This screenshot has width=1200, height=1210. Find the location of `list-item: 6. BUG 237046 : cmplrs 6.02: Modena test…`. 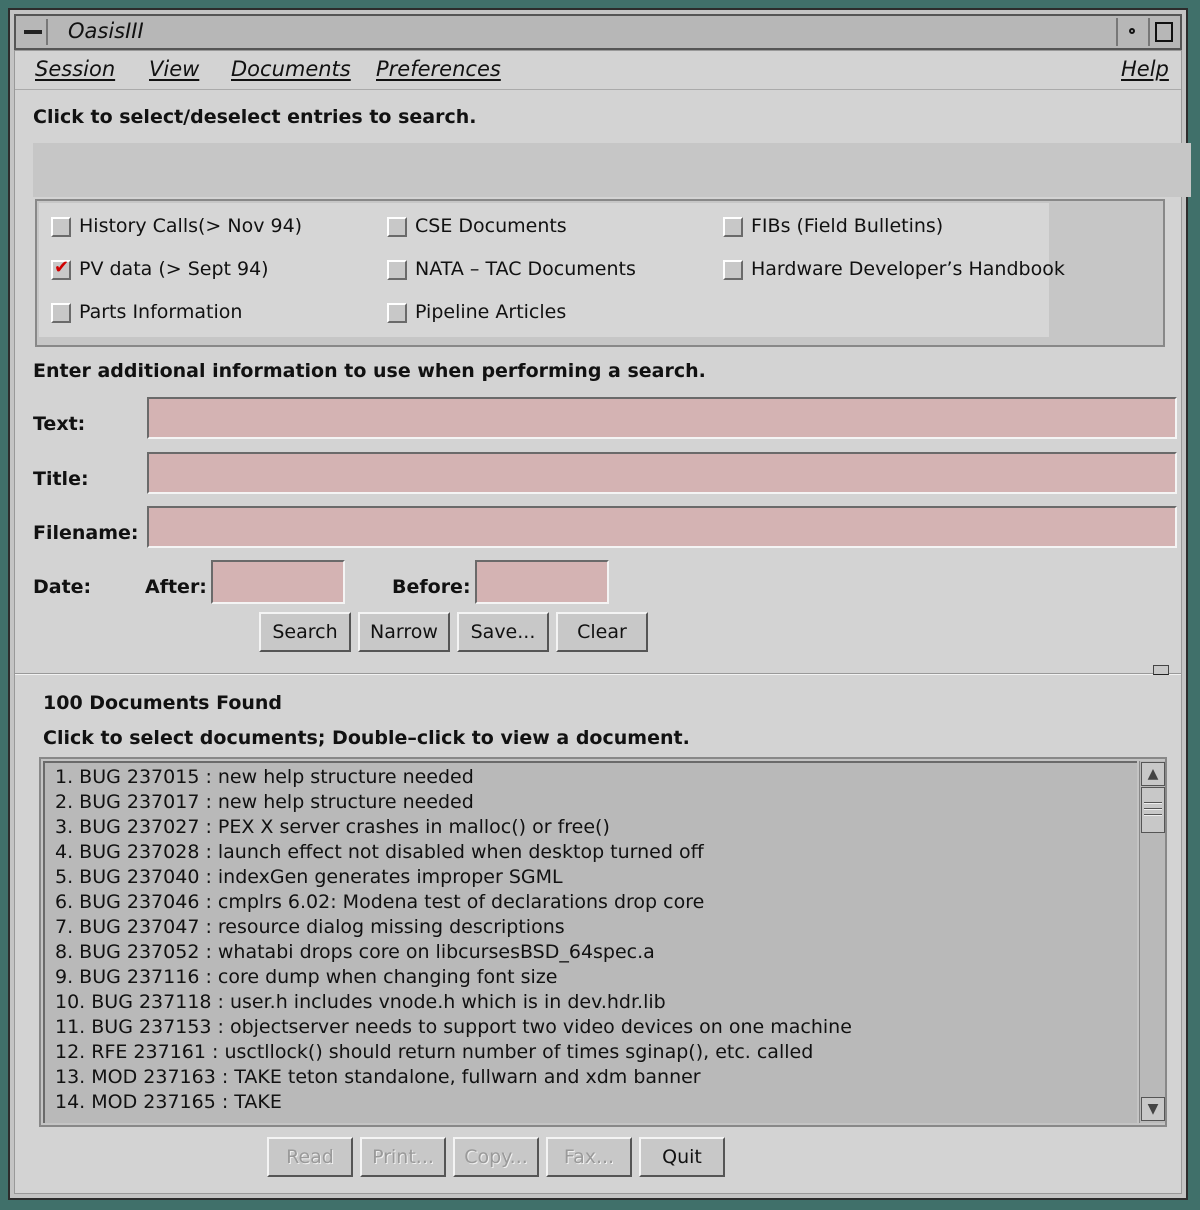

list-item: 6. BUG 237046 : cmplrs 6.02: Modena test… is located at coordinates (379, 902).